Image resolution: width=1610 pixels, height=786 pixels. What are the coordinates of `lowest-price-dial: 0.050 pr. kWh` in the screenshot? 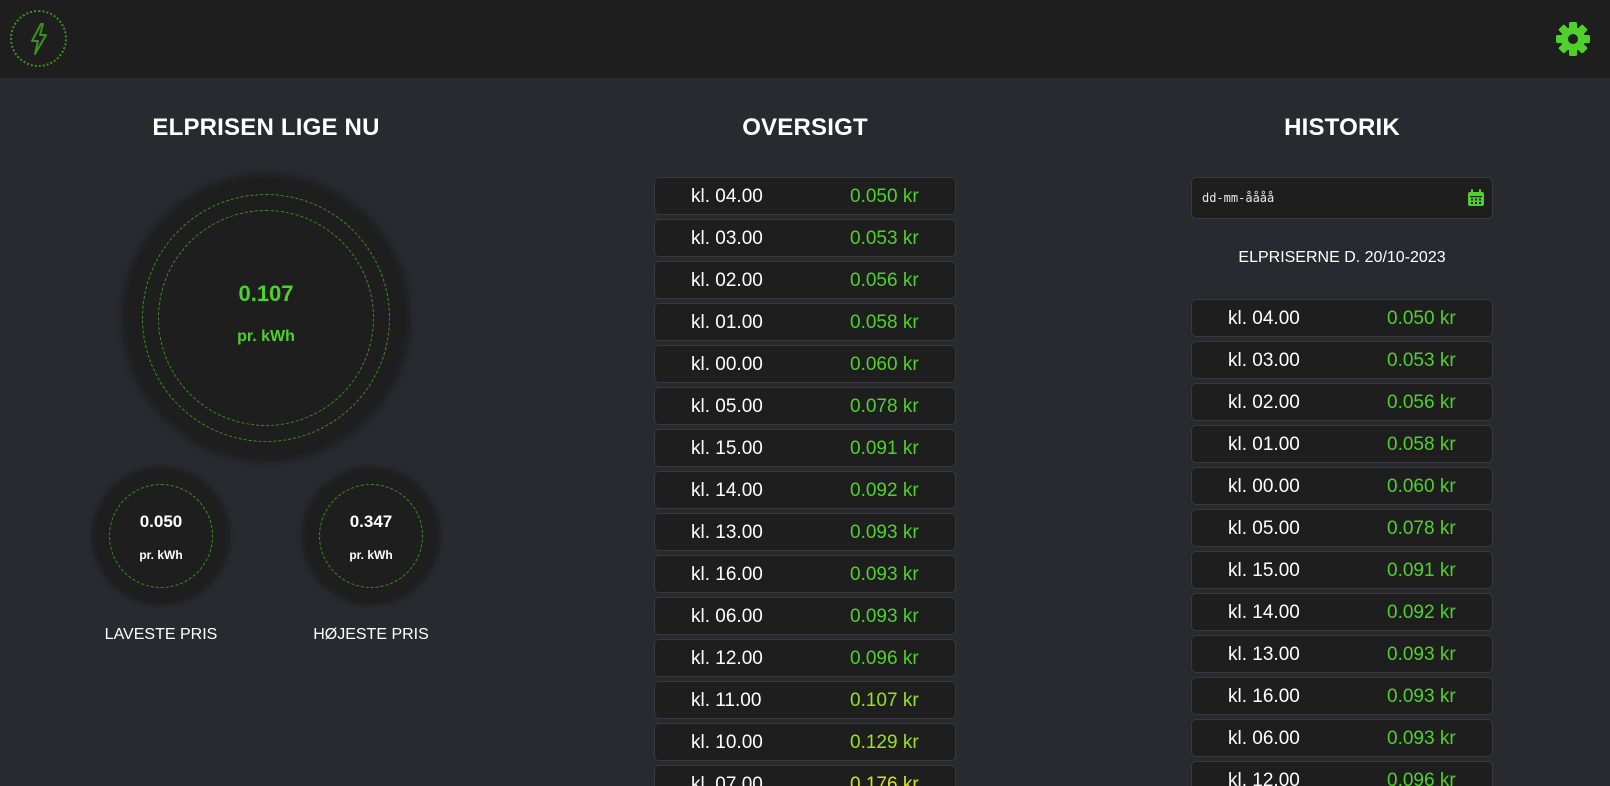 It's located at (161, 536).